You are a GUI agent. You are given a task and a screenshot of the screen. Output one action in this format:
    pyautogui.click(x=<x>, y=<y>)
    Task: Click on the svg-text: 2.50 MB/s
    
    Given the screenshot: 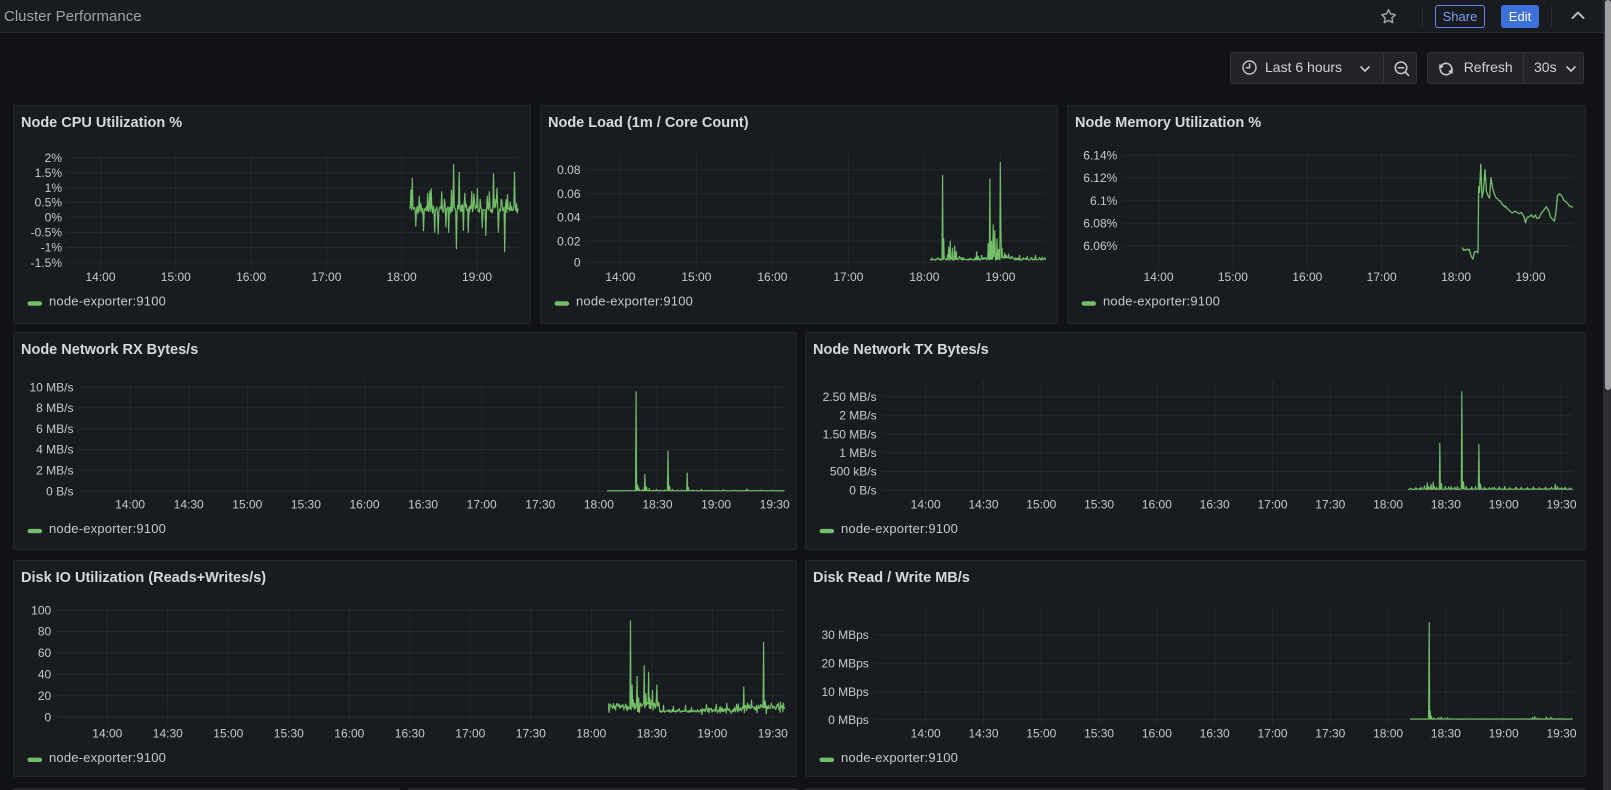 What is the action you would take?
    pyautogui.click(x=849, y=397)
    